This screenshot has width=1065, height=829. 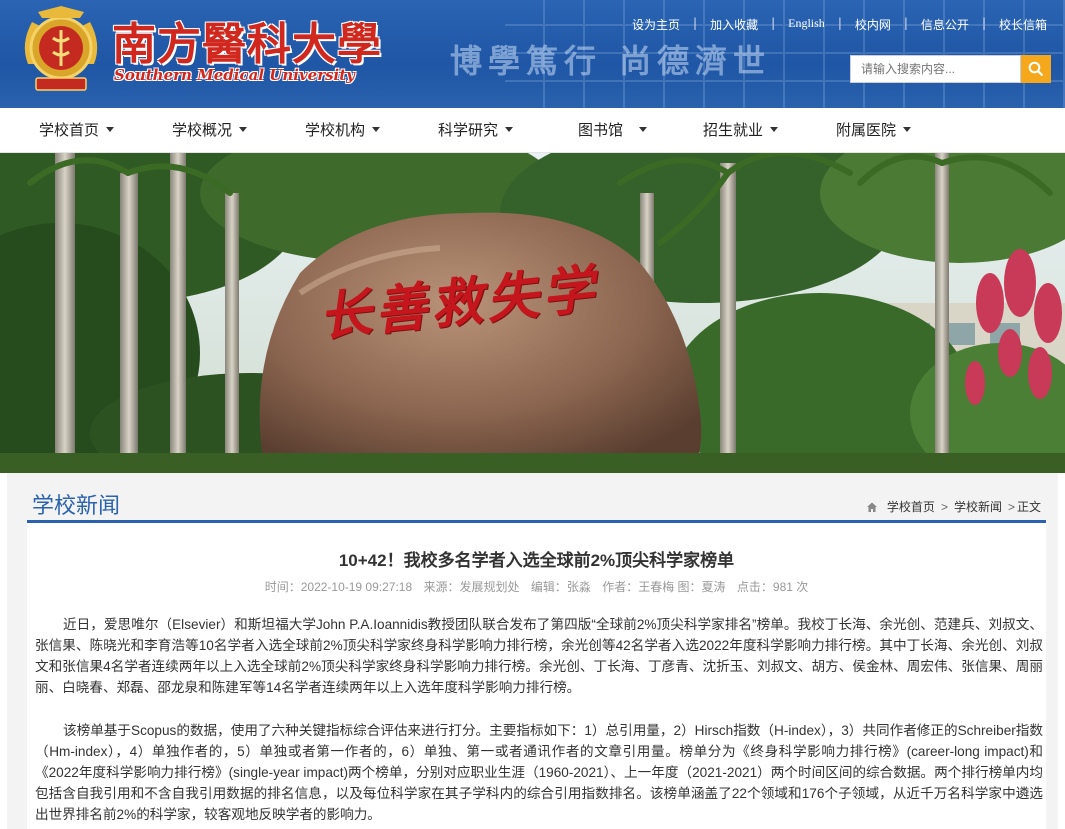 I want to click on home-icon, so click(x=871, y=507).